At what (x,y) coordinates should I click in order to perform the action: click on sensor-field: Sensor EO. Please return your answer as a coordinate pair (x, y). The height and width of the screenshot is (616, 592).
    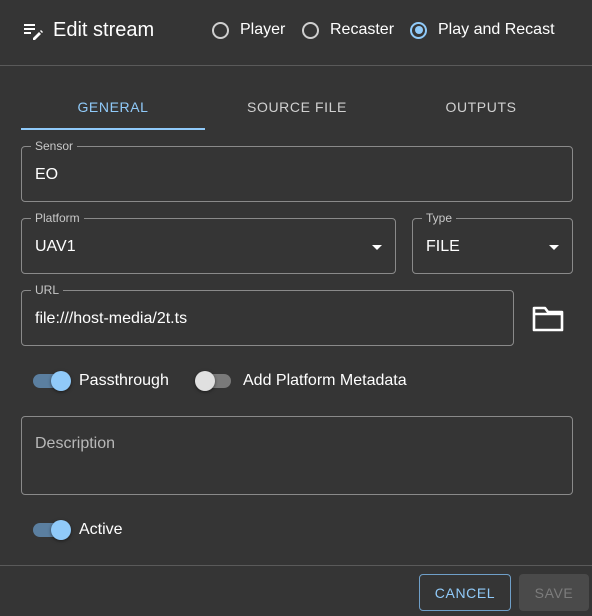
    Looking at the image, I should click on (297, 170).